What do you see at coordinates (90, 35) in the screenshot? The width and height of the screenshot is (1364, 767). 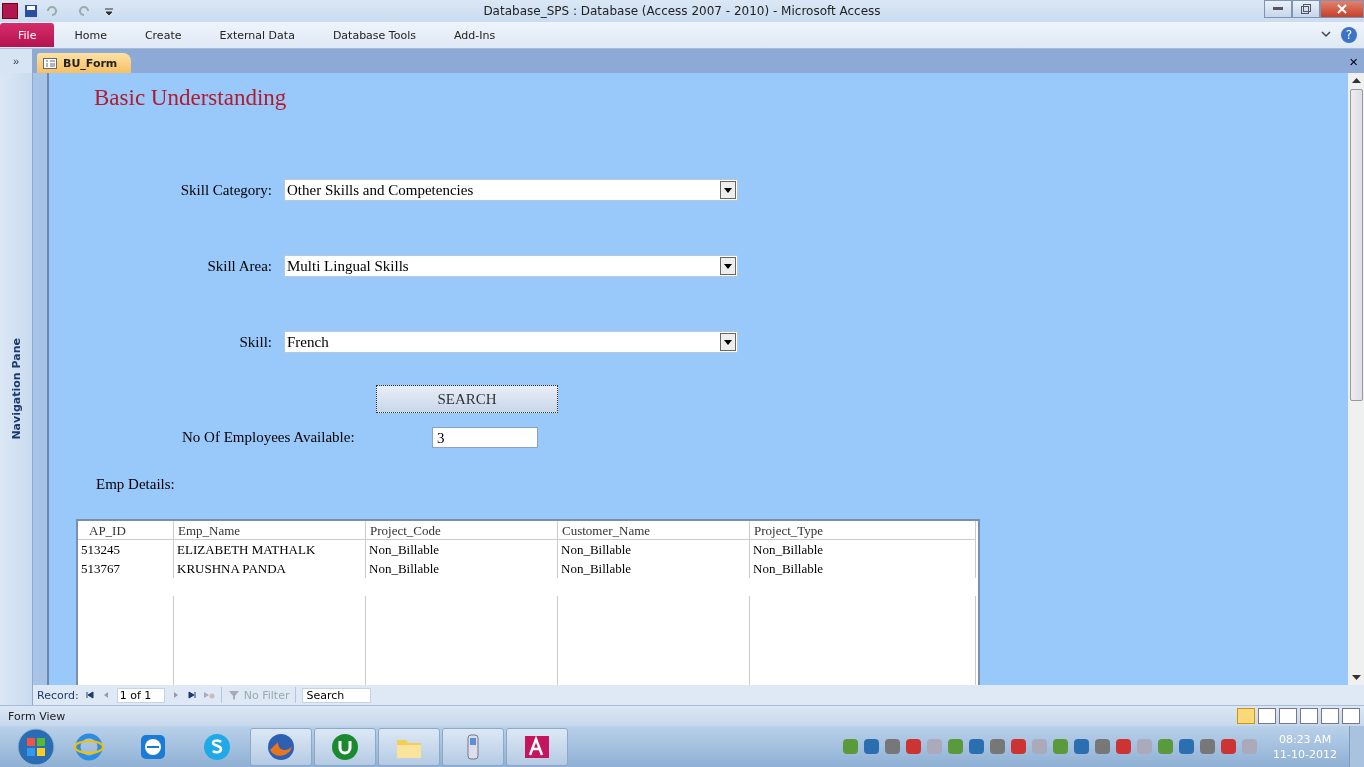 I see `ribbon-tab: Home` at bounding box center [90, 35].